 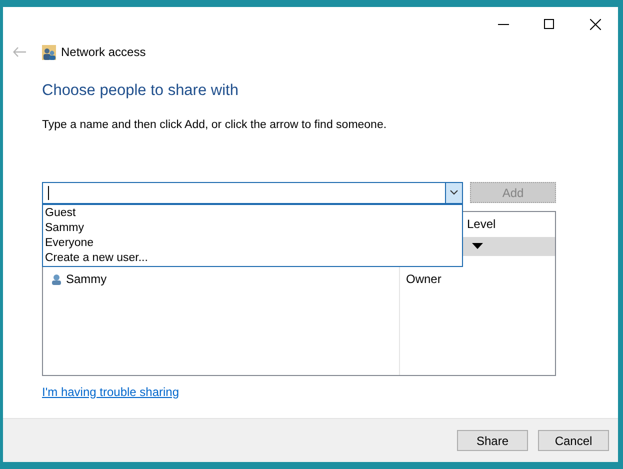 What do you see at coordinates (252, 243) in the screenshot?
I see `dropdown-option: Everyone` at bounding box center [252, 243].